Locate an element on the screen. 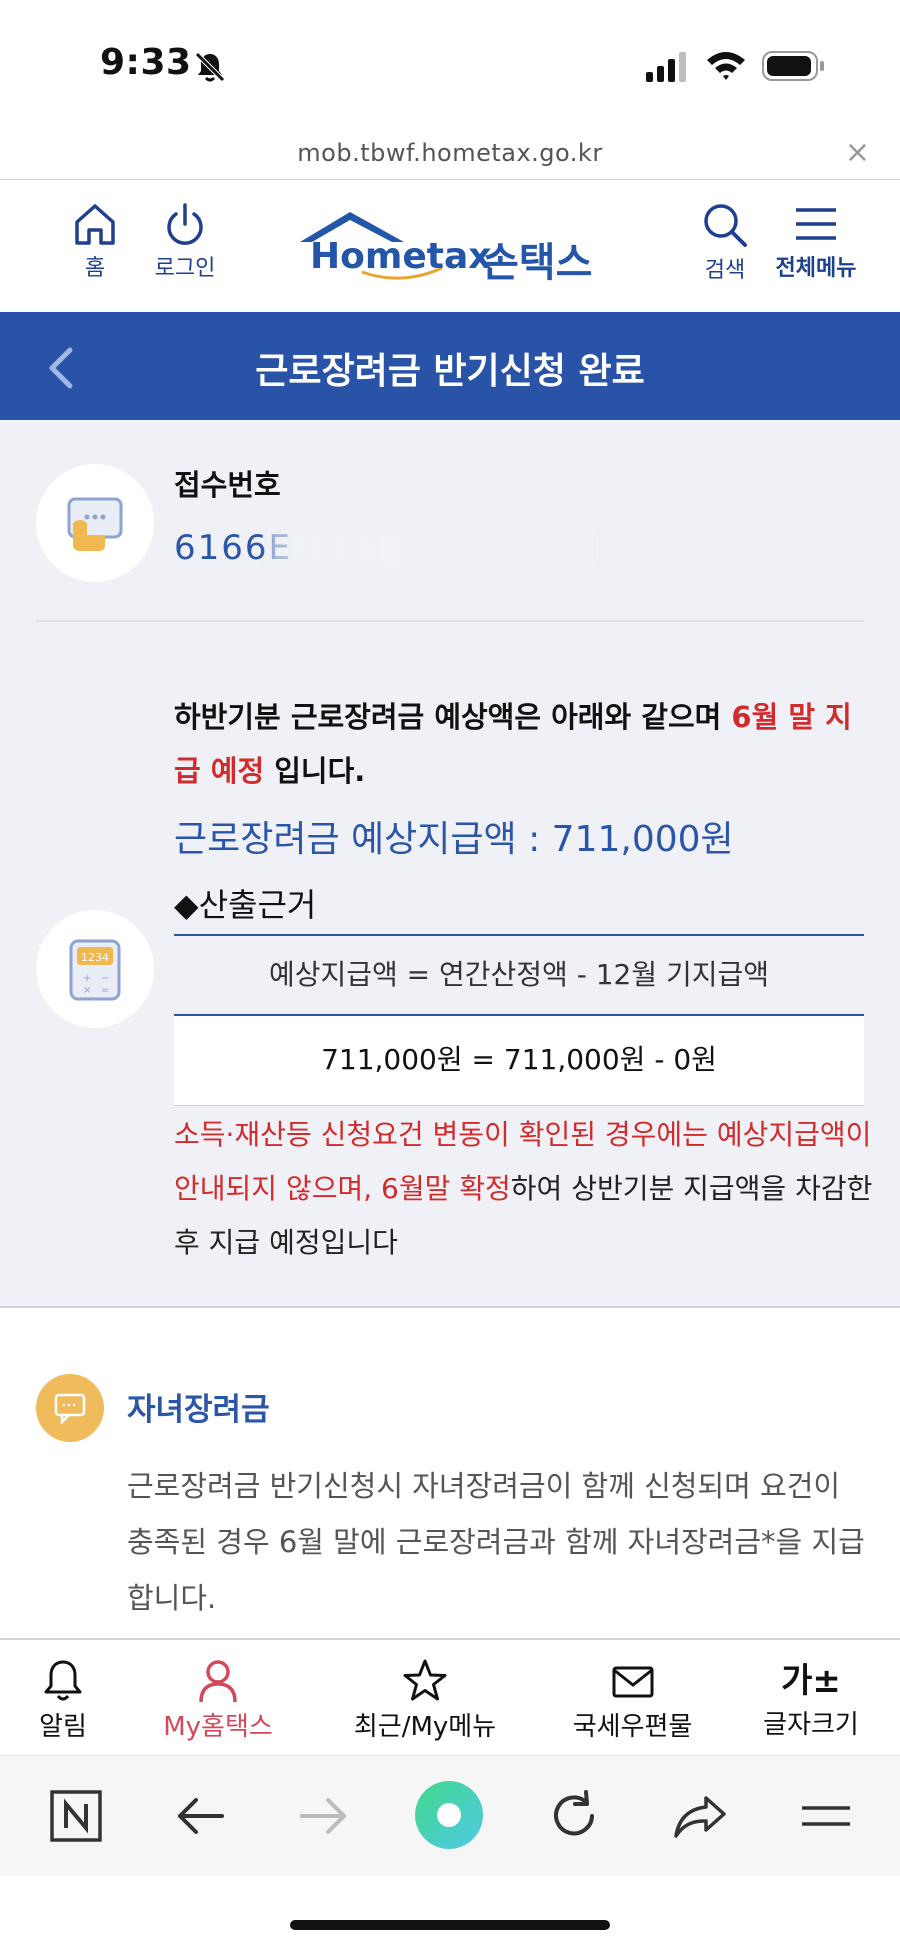 Image resolution: width=900 pixels, height=1951 pixels. search-icon is located at coordinates (725, 225).